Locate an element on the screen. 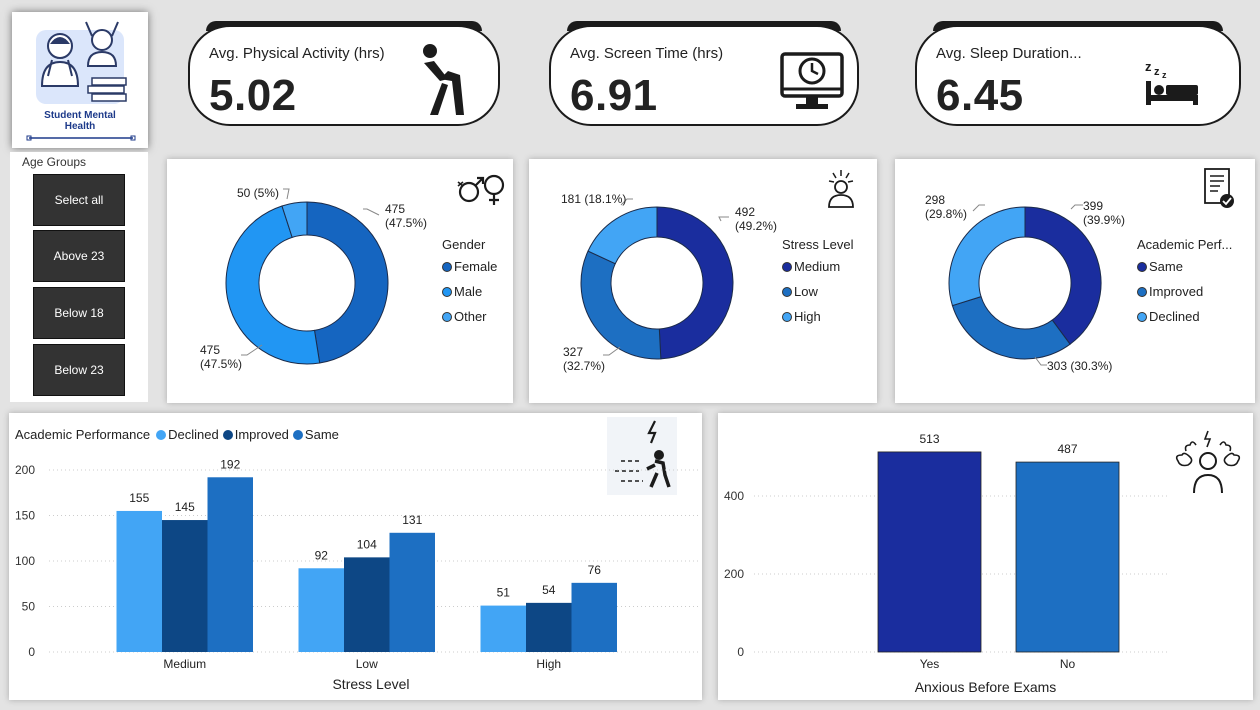  kpi-label: Avg. Physical Activity (hrs) is located at coordinates (297, 53).